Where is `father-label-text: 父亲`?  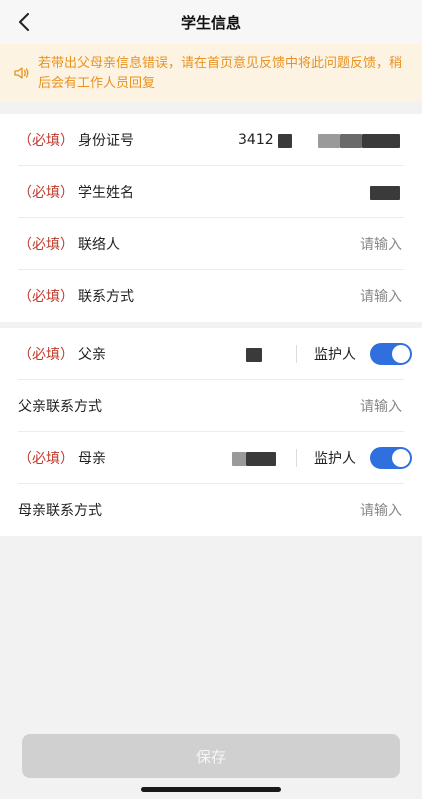
father-label-text: 父亲 is located at coordinates (92, 355).